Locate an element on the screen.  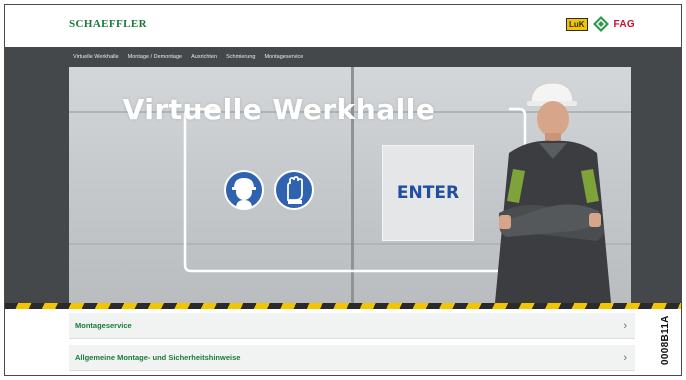
safety-helmet-icon is located at coordinates (244, 190).